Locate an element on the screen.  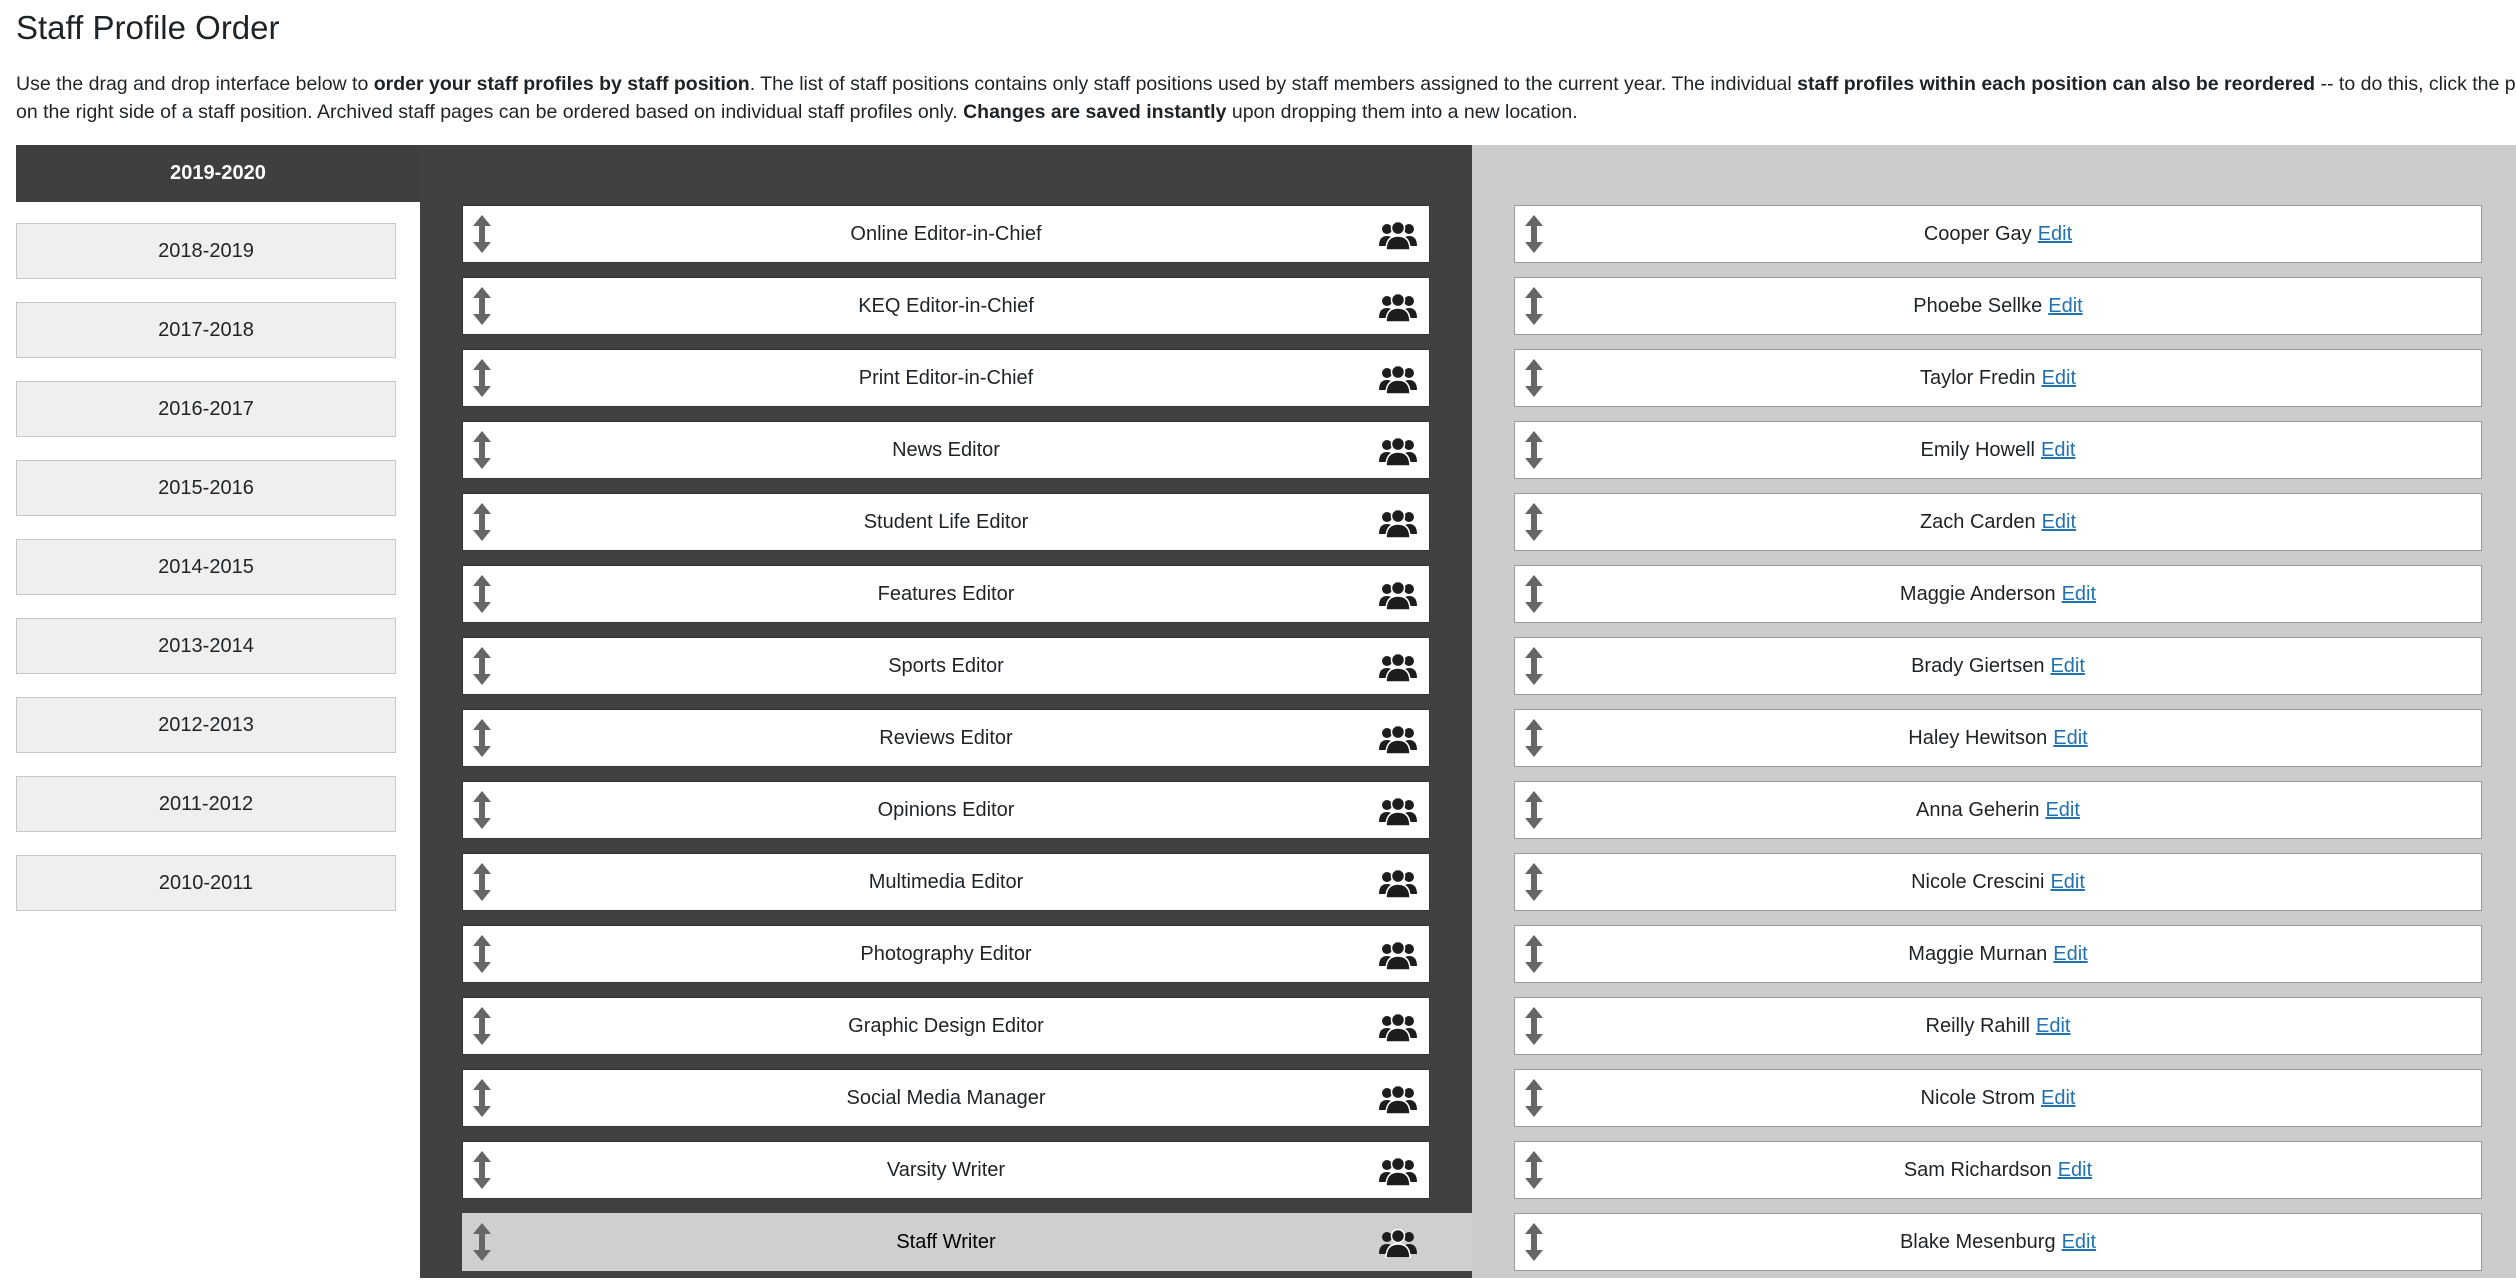
profile-row: Nicole Strom Edit is located at coordinates (1998, 1098).